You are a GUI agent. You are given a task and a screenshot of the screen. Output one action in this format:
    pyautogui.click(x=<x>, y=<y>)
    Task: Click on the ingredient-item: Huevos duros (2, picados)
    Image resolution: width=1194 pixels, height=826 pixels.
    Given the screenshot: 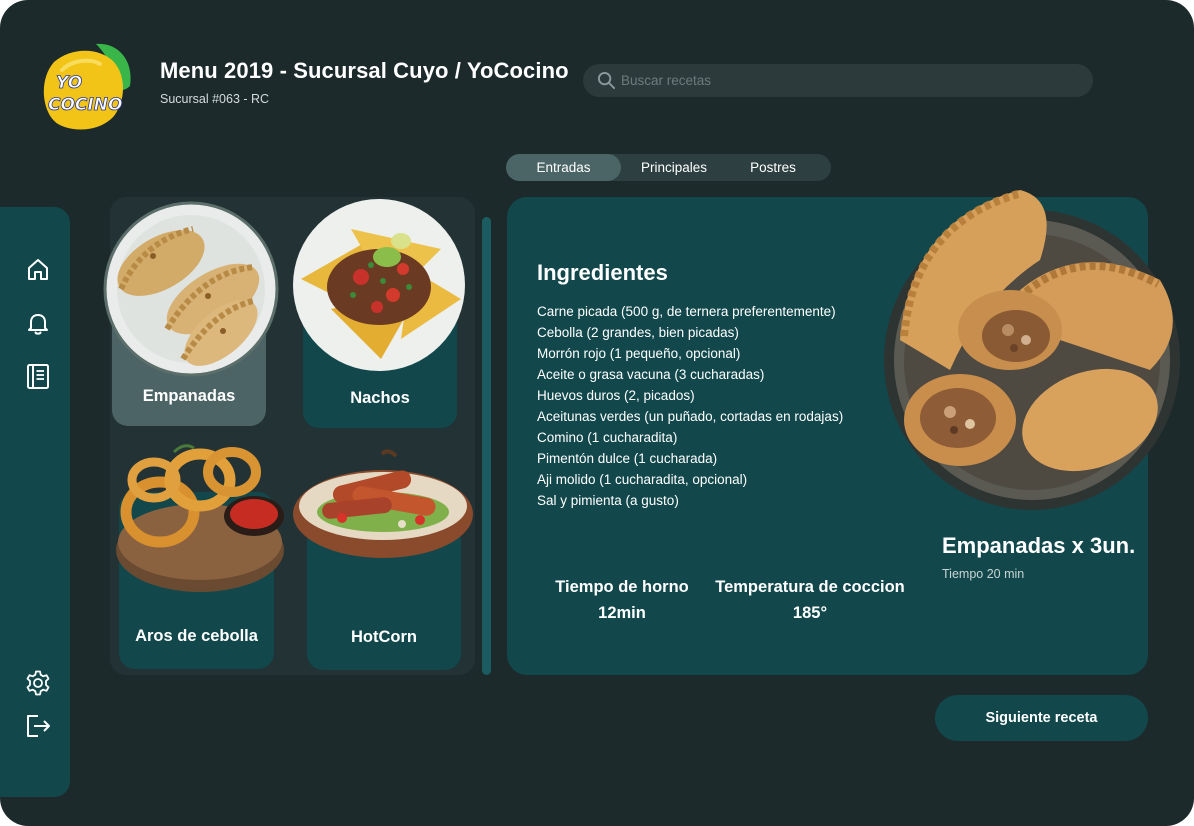 What is the action you would take?
    pyautogui.click(x=616, y=395)
    